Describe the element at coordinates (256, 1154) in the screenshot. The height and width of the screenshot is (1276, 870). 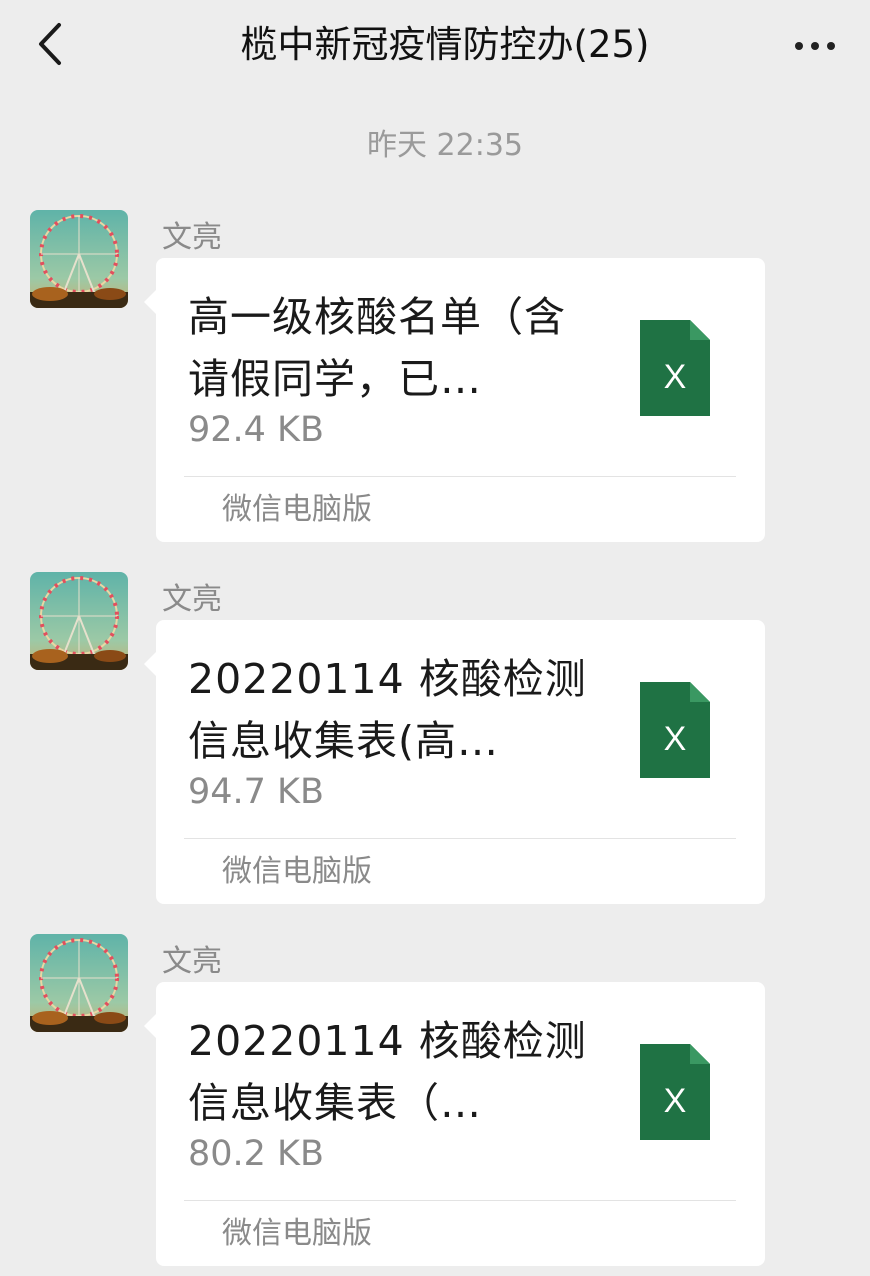
I see `file-size: 80.2 KB` at that location.